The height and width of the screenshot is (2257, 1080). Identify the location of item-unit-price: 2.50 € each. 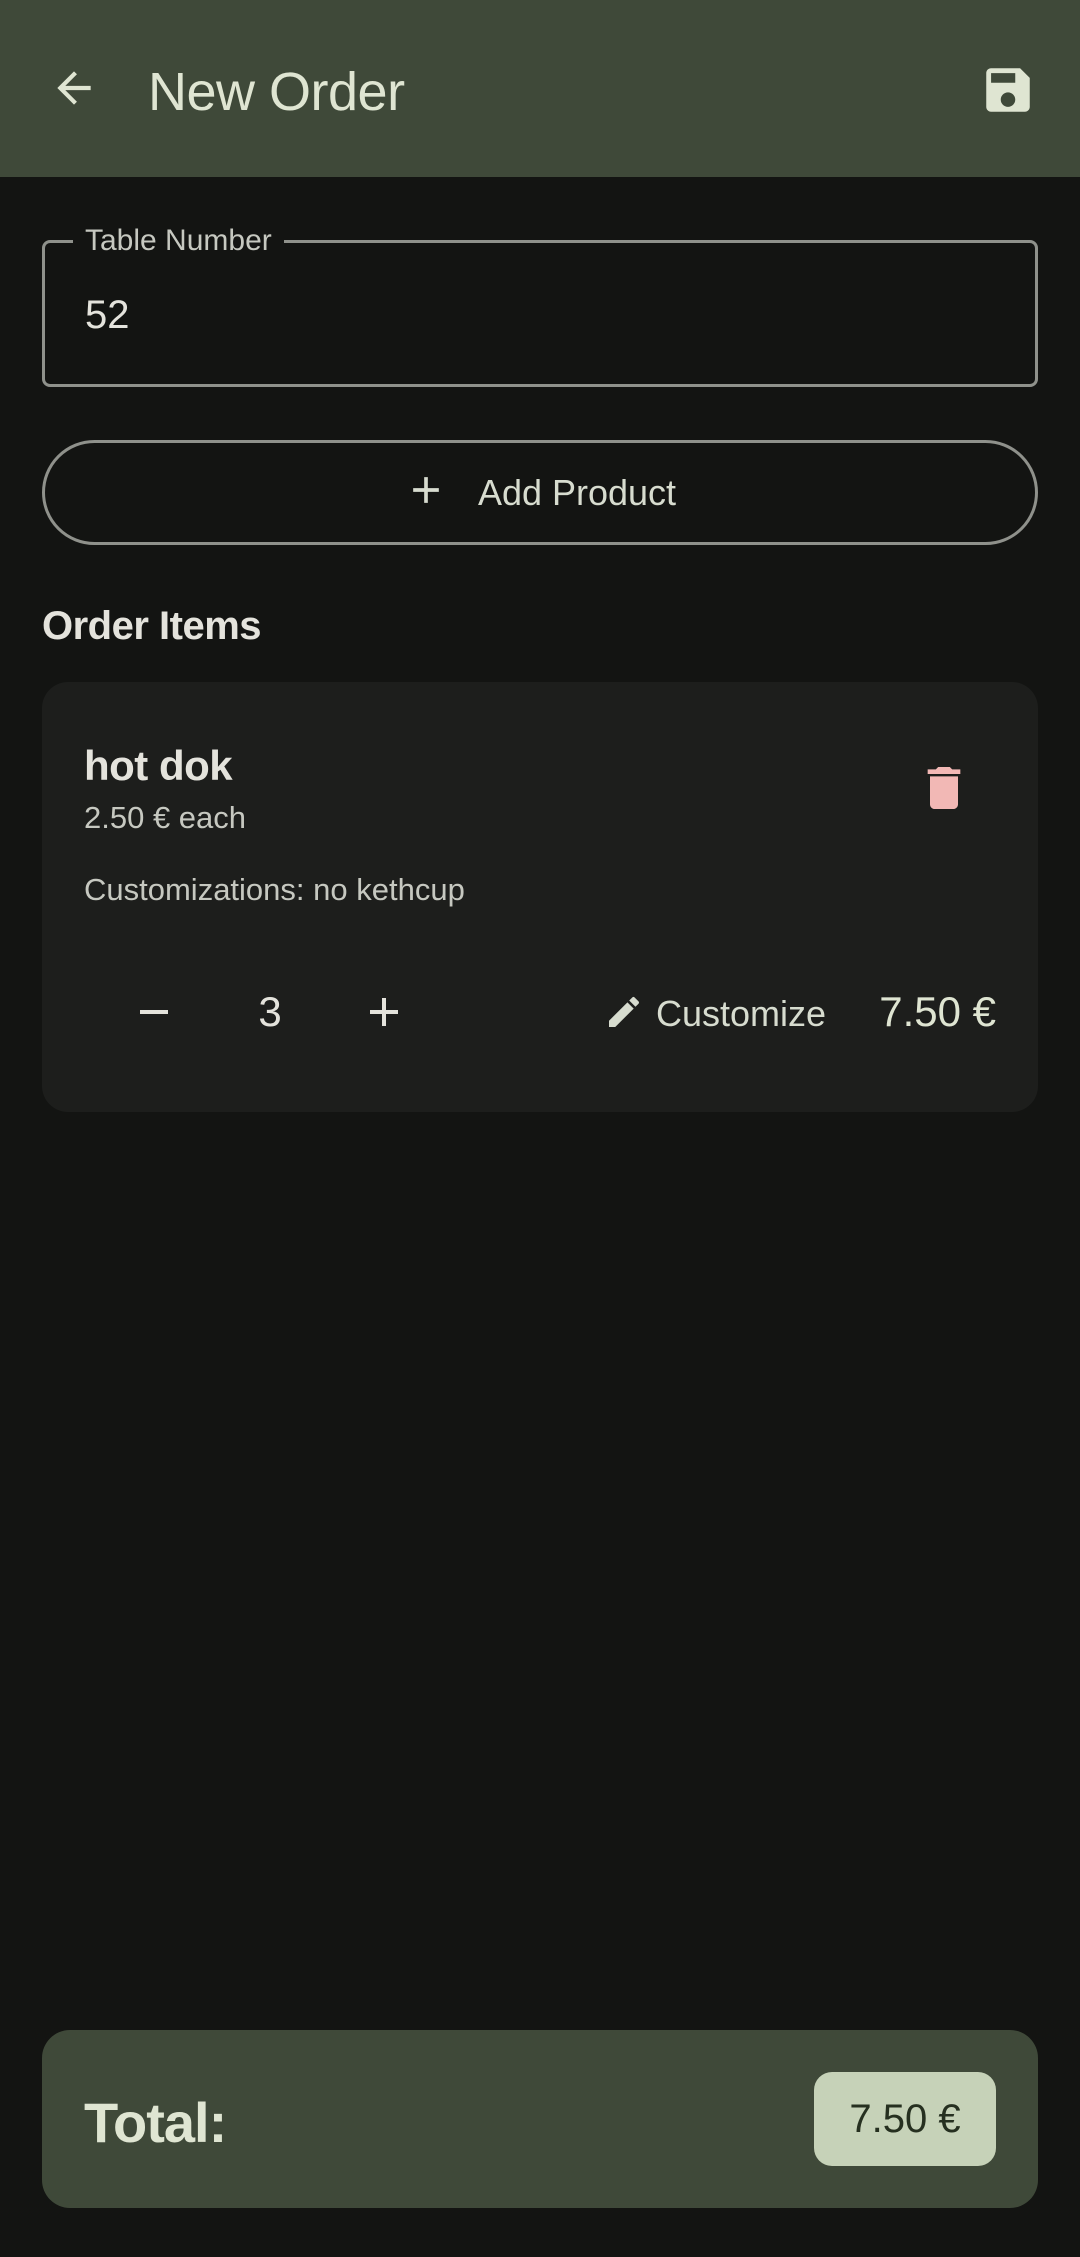
(165, 817).